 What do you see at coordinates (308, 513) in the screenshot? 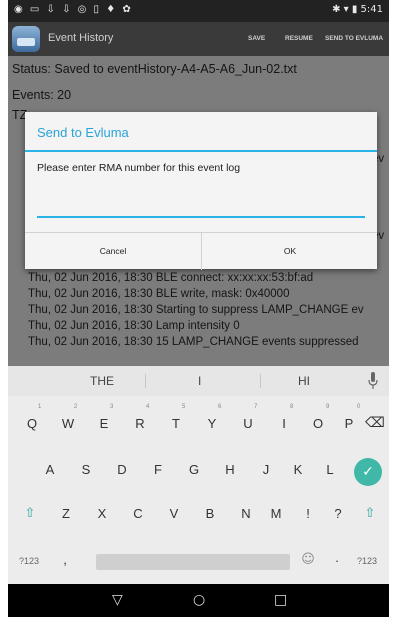
I see `key-exclamation: !` at bounding box center [308, 513].